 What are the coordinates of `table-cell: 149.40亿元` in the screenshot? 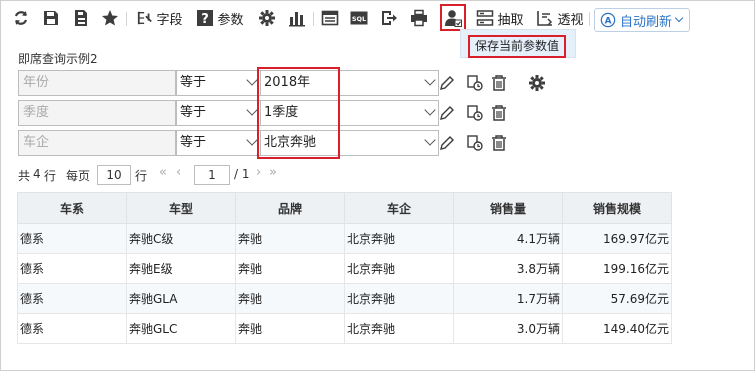 It's located at (617, 328).